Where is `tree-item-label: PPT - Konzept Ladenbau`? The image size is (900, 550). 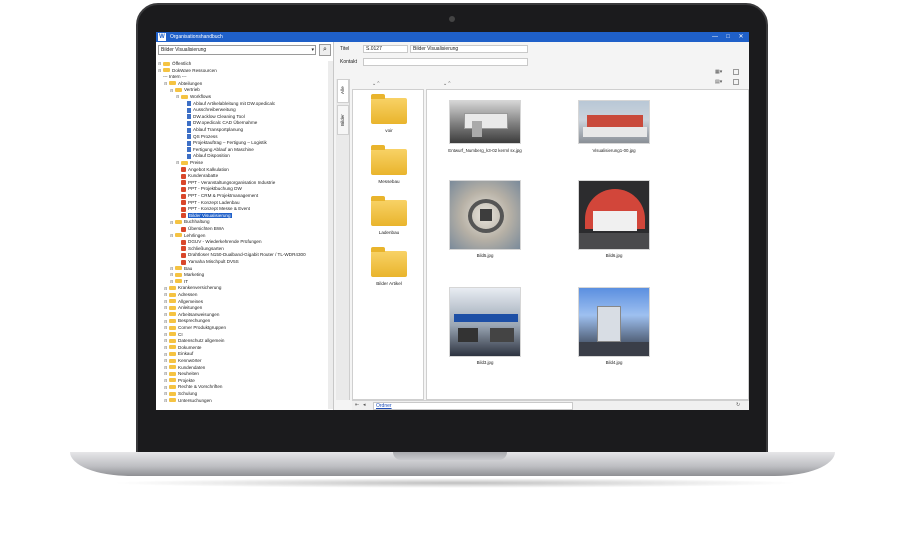 tree-item-label: PPT - Konzept Ladenbau is located at coordinates (214, 202).